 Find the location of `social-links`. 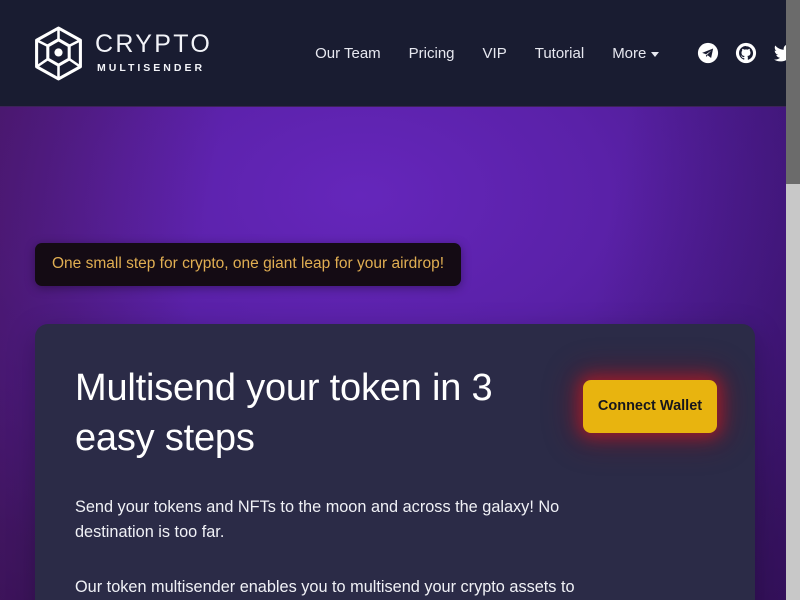

social-links is located at coordinates (741, 53).